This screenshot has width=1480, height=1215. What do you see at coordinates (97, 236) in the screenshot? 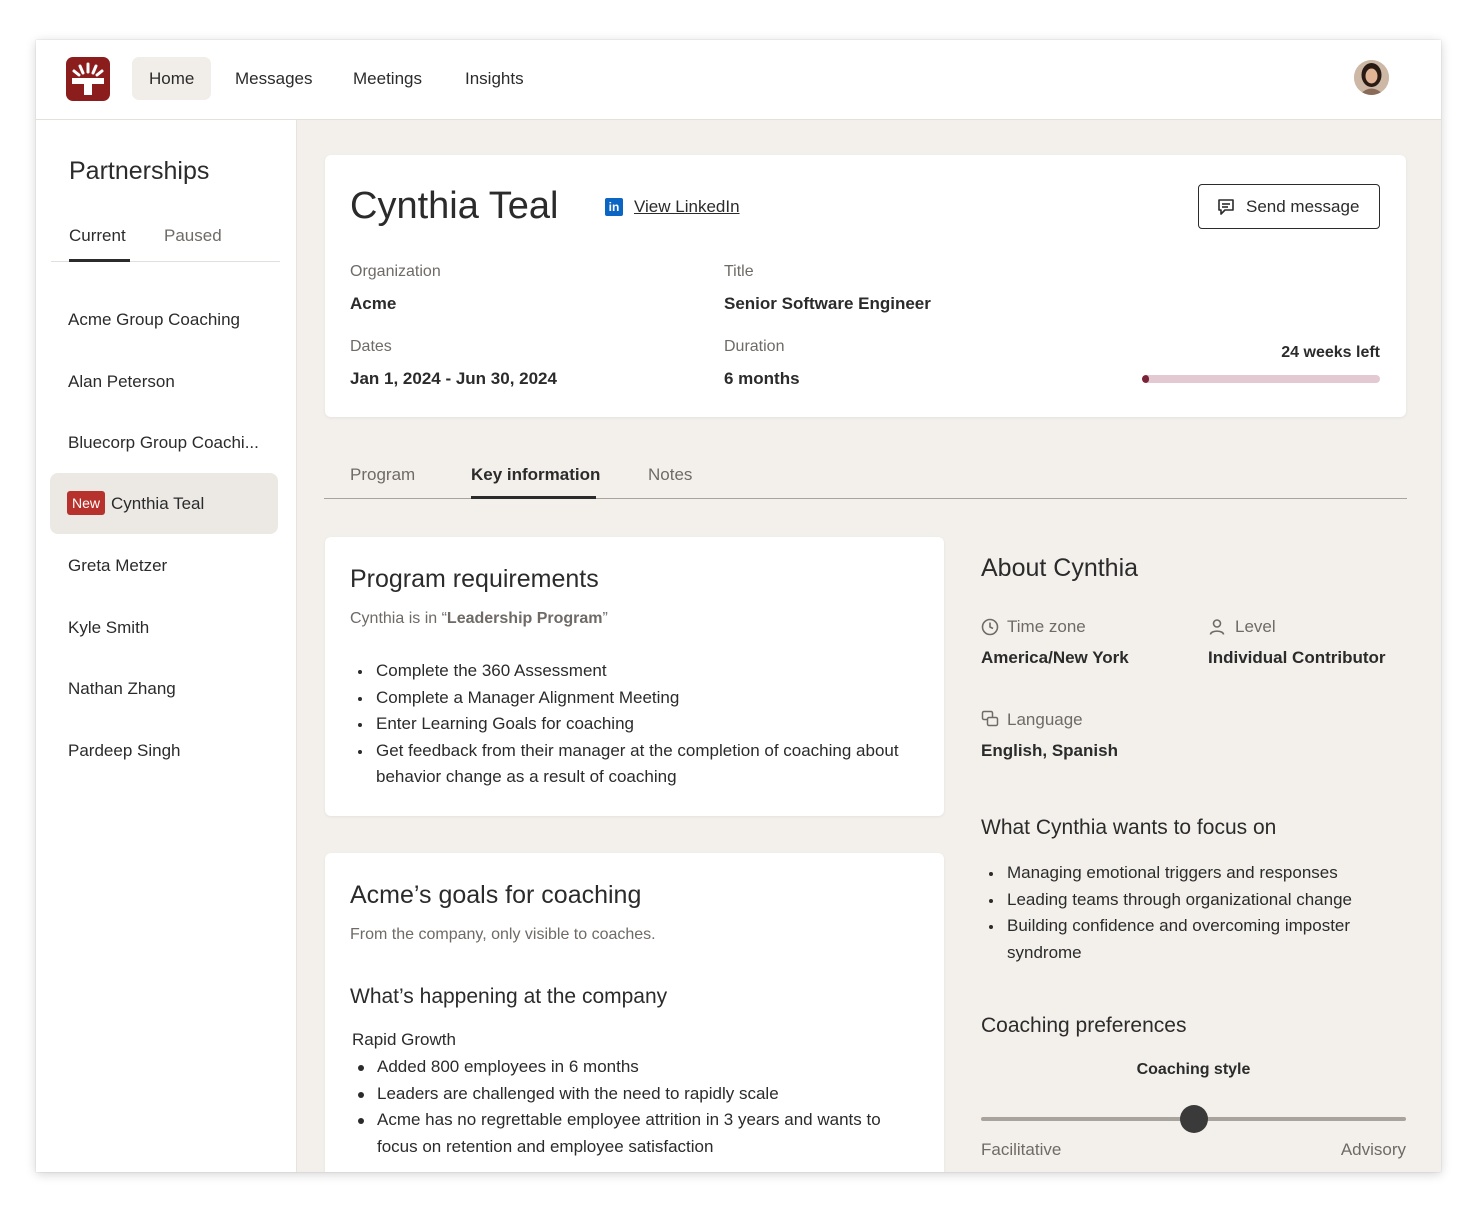
I see `tab-current: Current` at bounding box center [97, 236].